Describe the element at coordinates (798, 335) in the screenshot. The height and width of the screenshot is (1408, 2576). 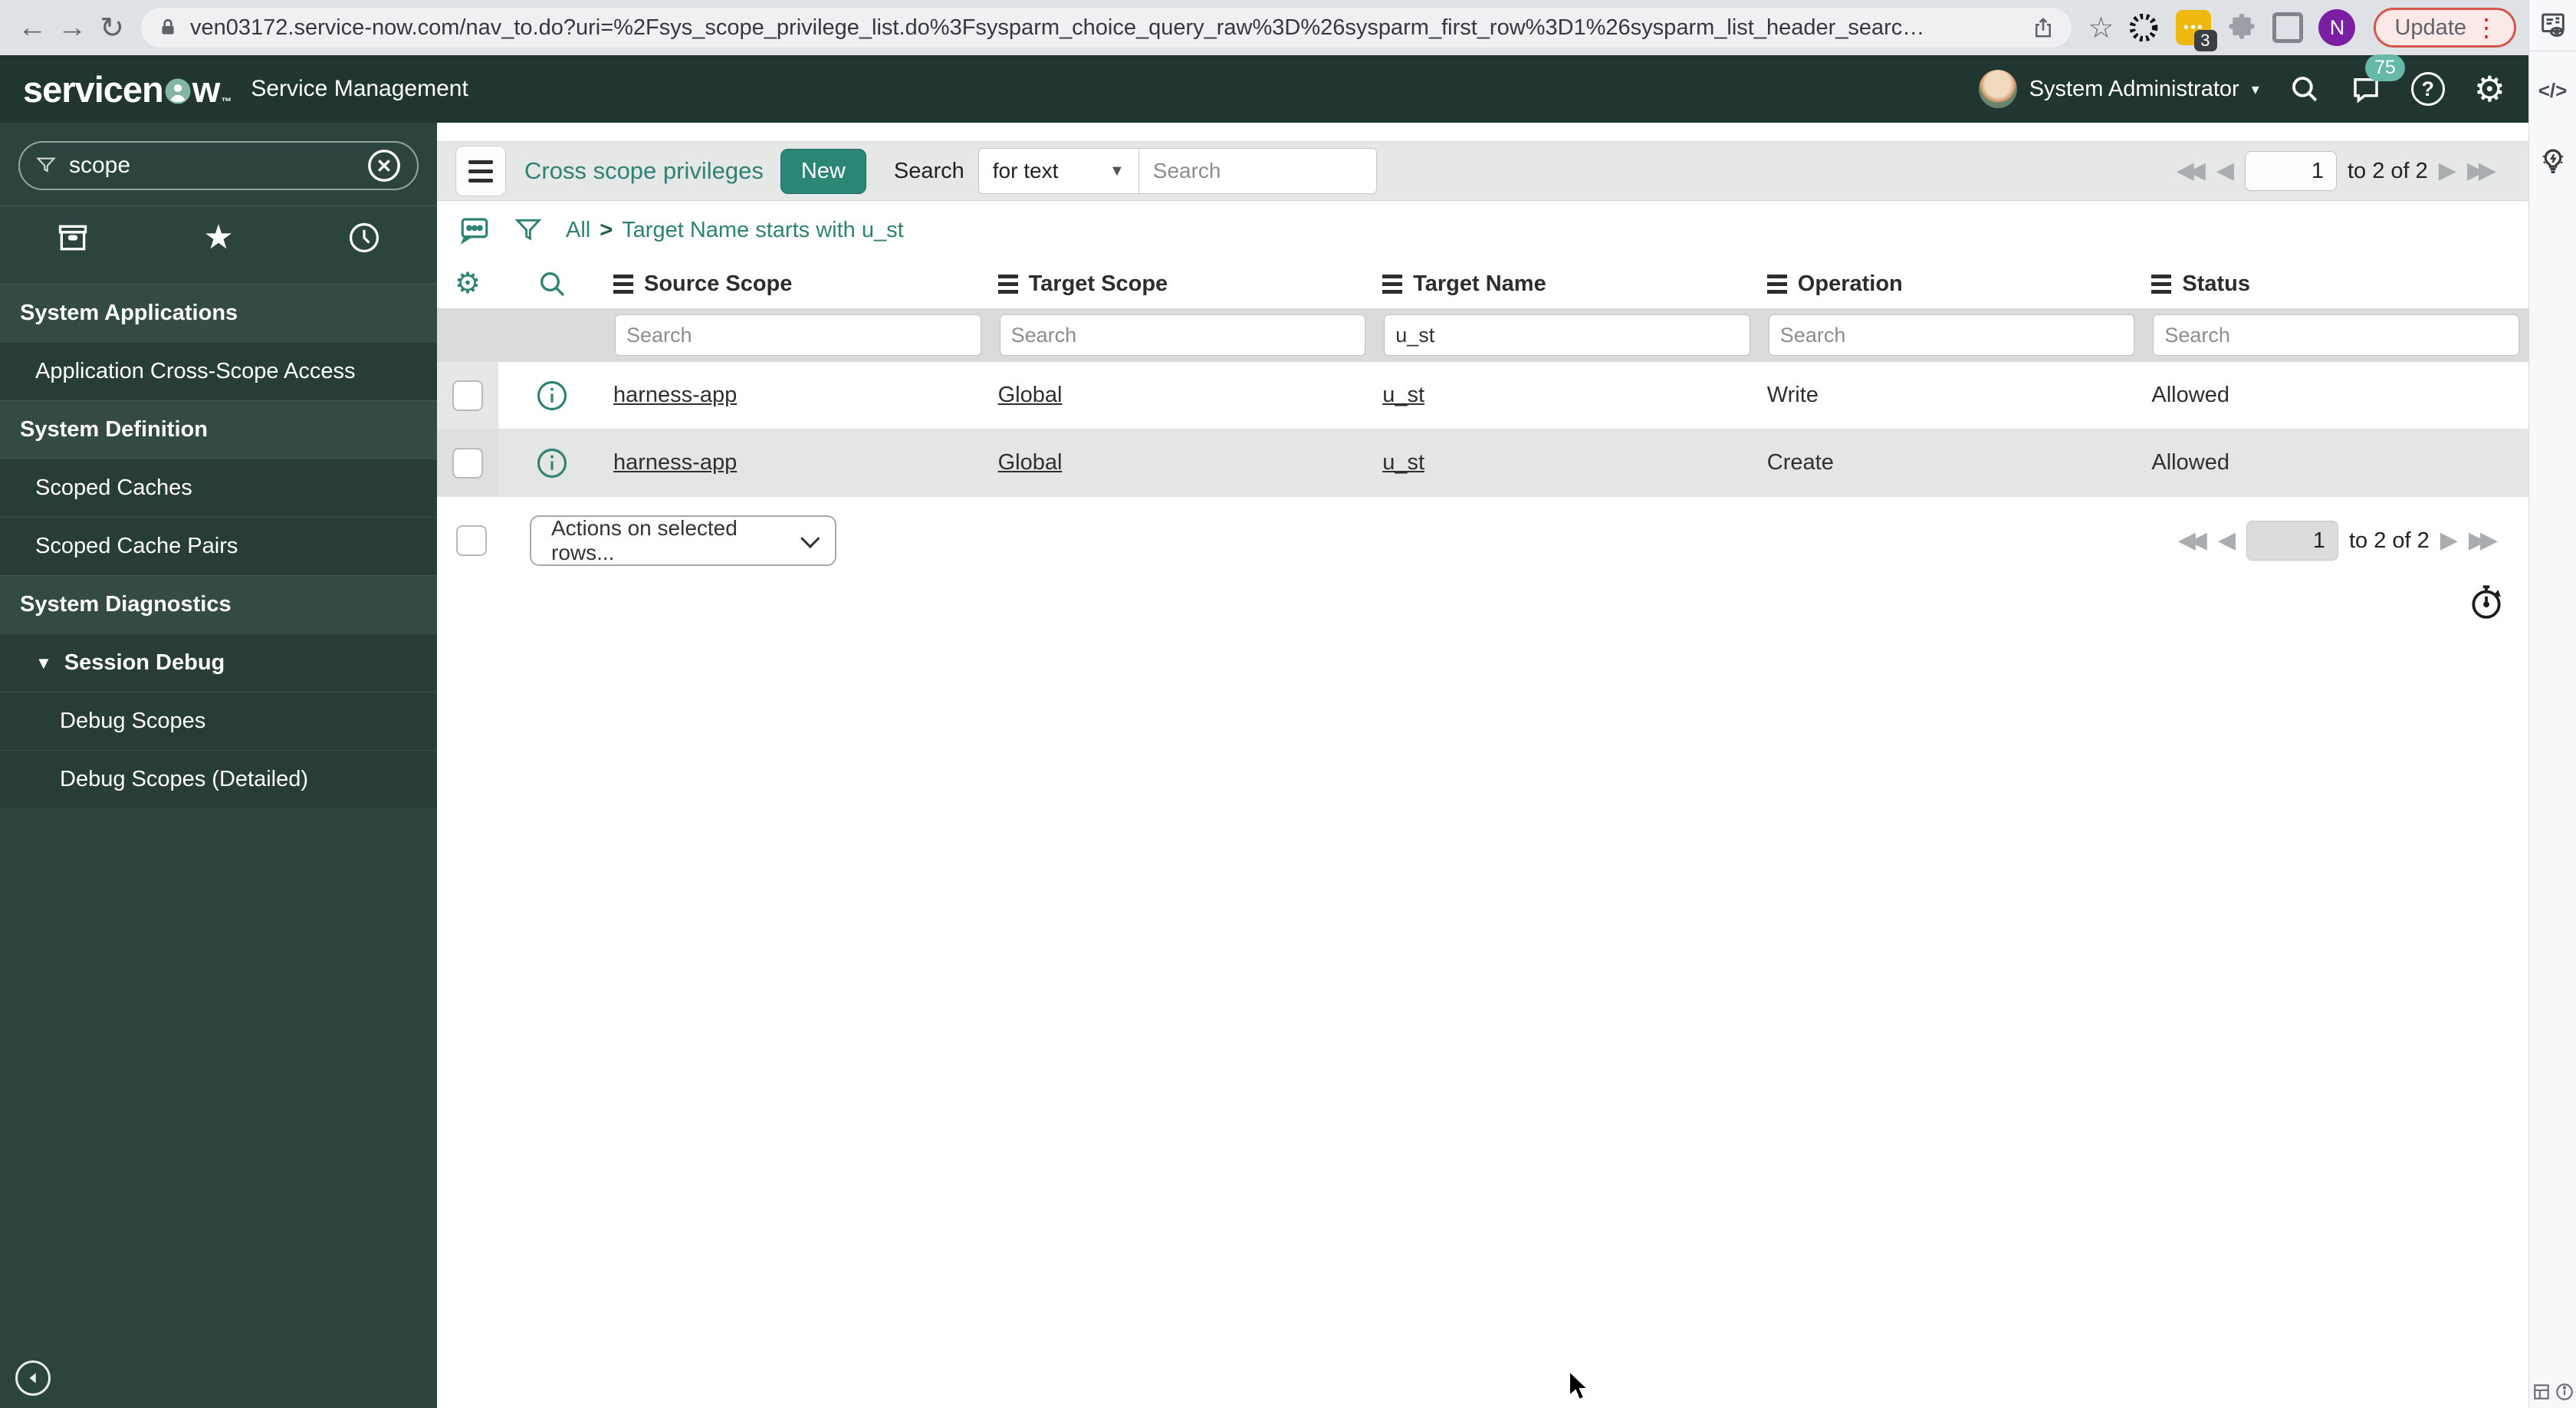
I see `filter-source-scope-input` at that location.